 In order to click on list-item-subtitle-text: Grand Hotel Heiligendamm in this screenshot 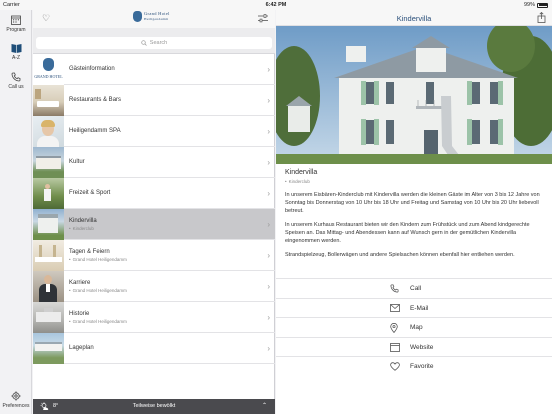, I will do `click(99, 290)`.